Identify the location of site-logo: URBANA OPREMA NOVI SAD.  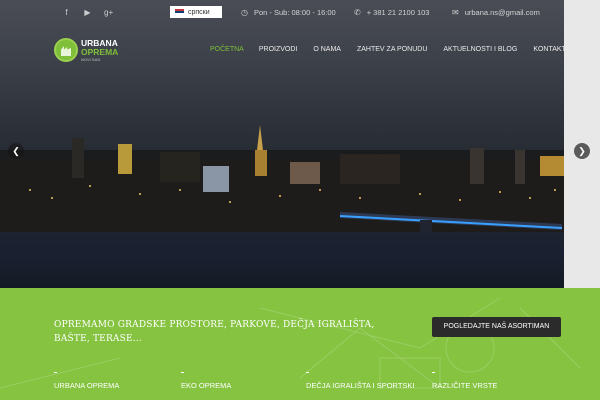
(86, 50).